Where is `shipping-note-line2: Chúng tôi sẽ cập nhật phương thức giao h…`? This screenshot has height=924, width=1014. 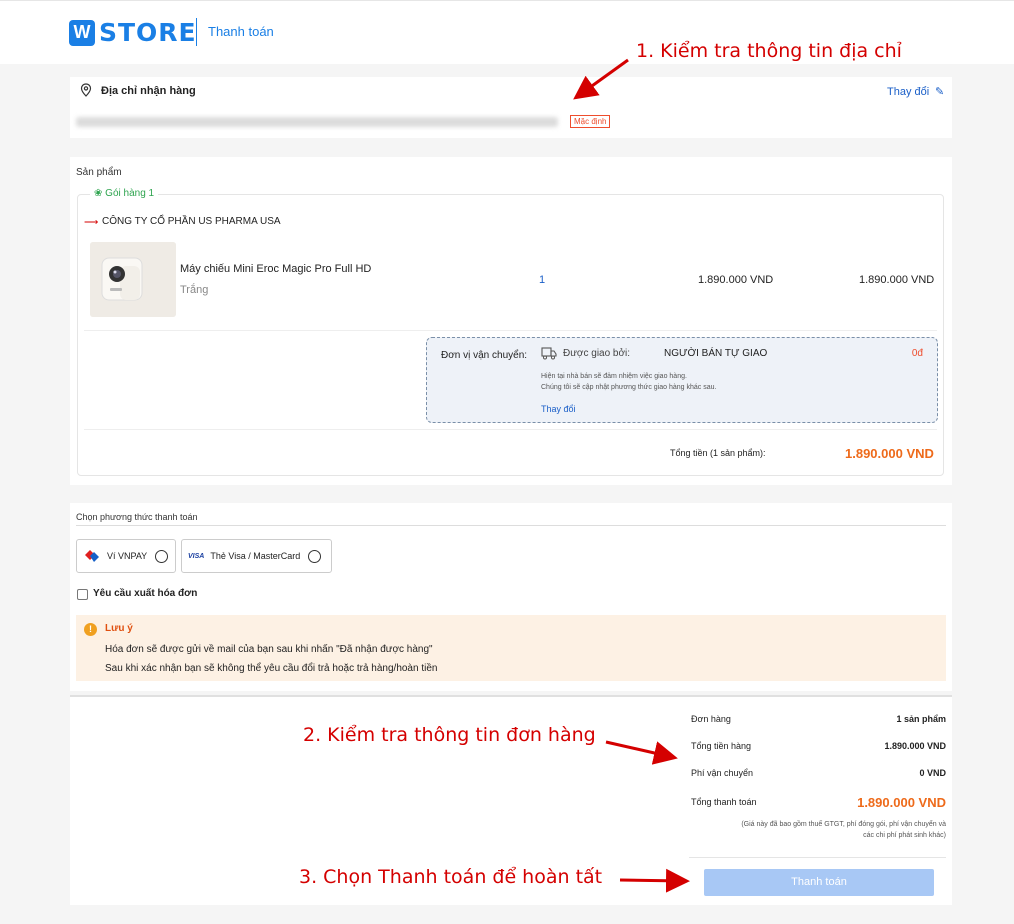 shipping-note-line2: Chúng tôi sẽ cập nhật phương thức giao h… is located at coordinates (629, 387).